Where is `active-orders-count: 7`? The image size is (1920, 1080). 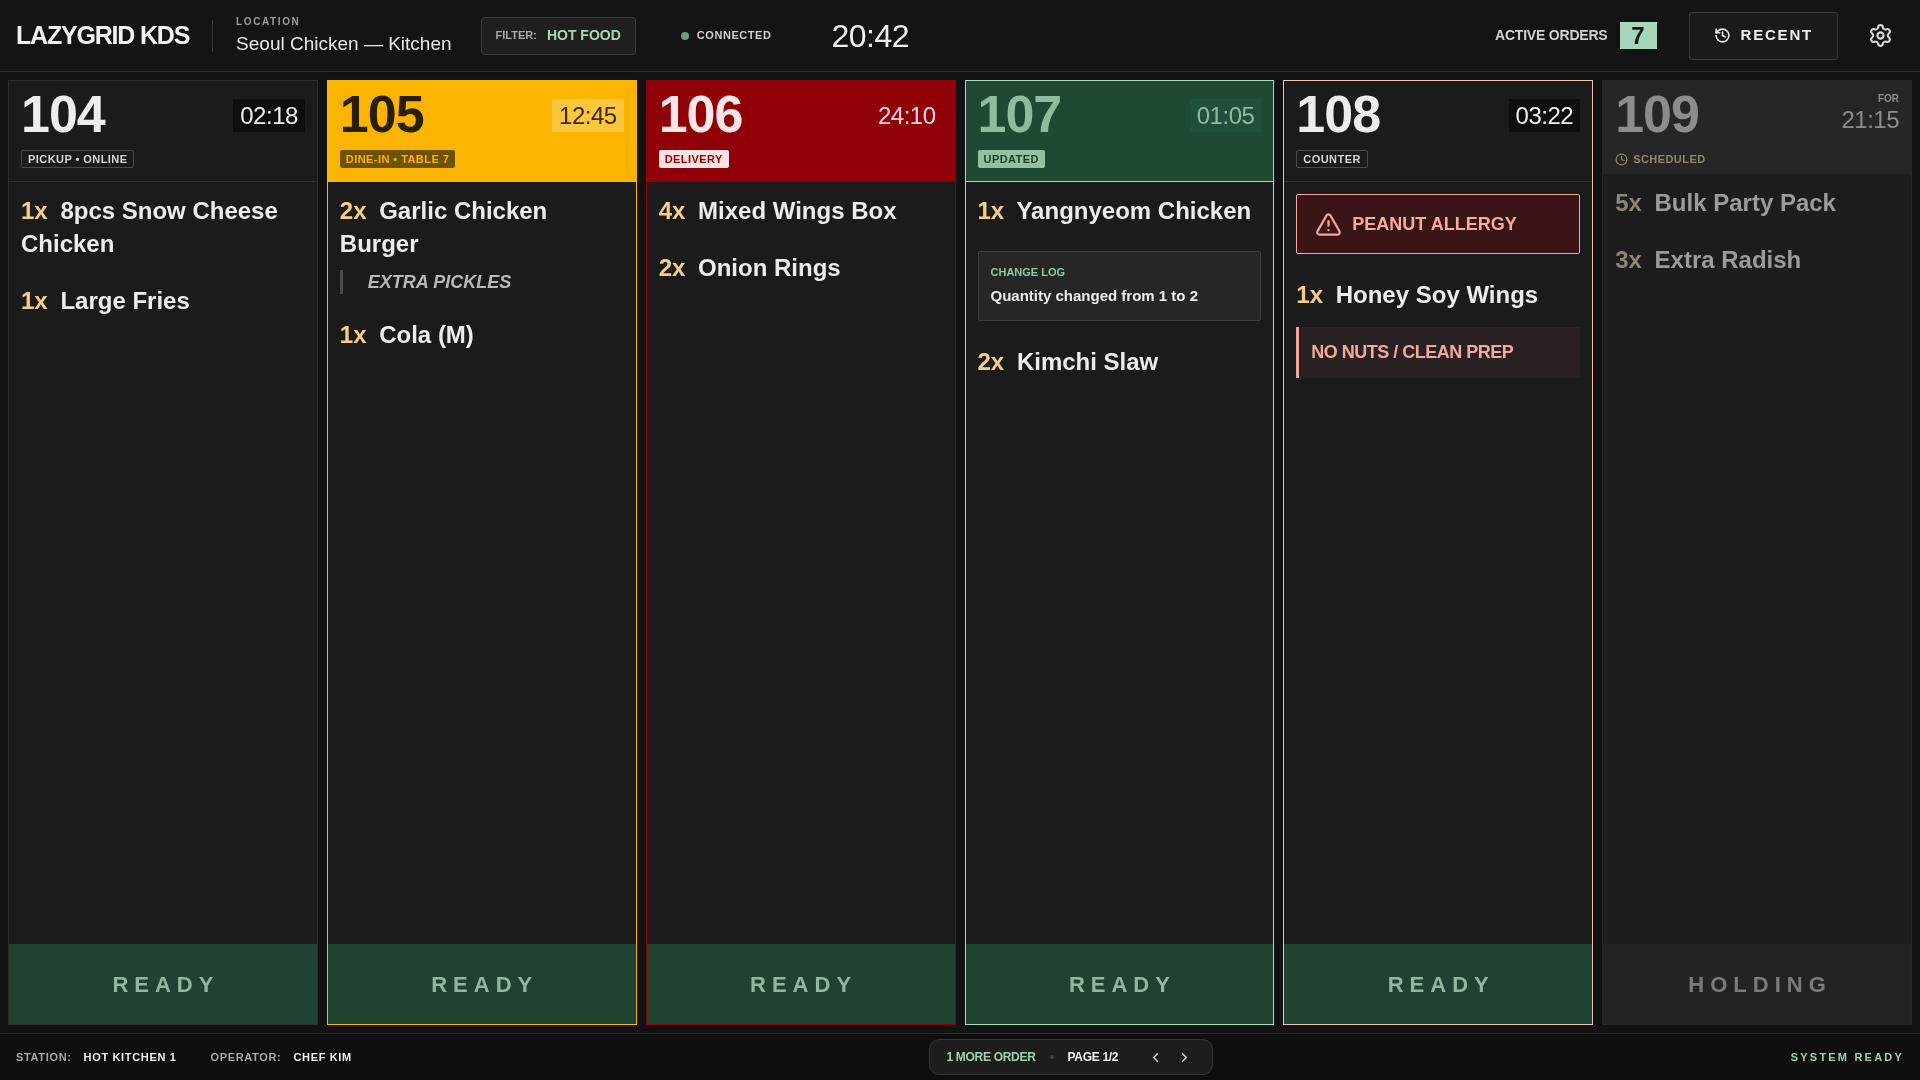 active-orders-count: 7 is located at coordinates (1638, 35).